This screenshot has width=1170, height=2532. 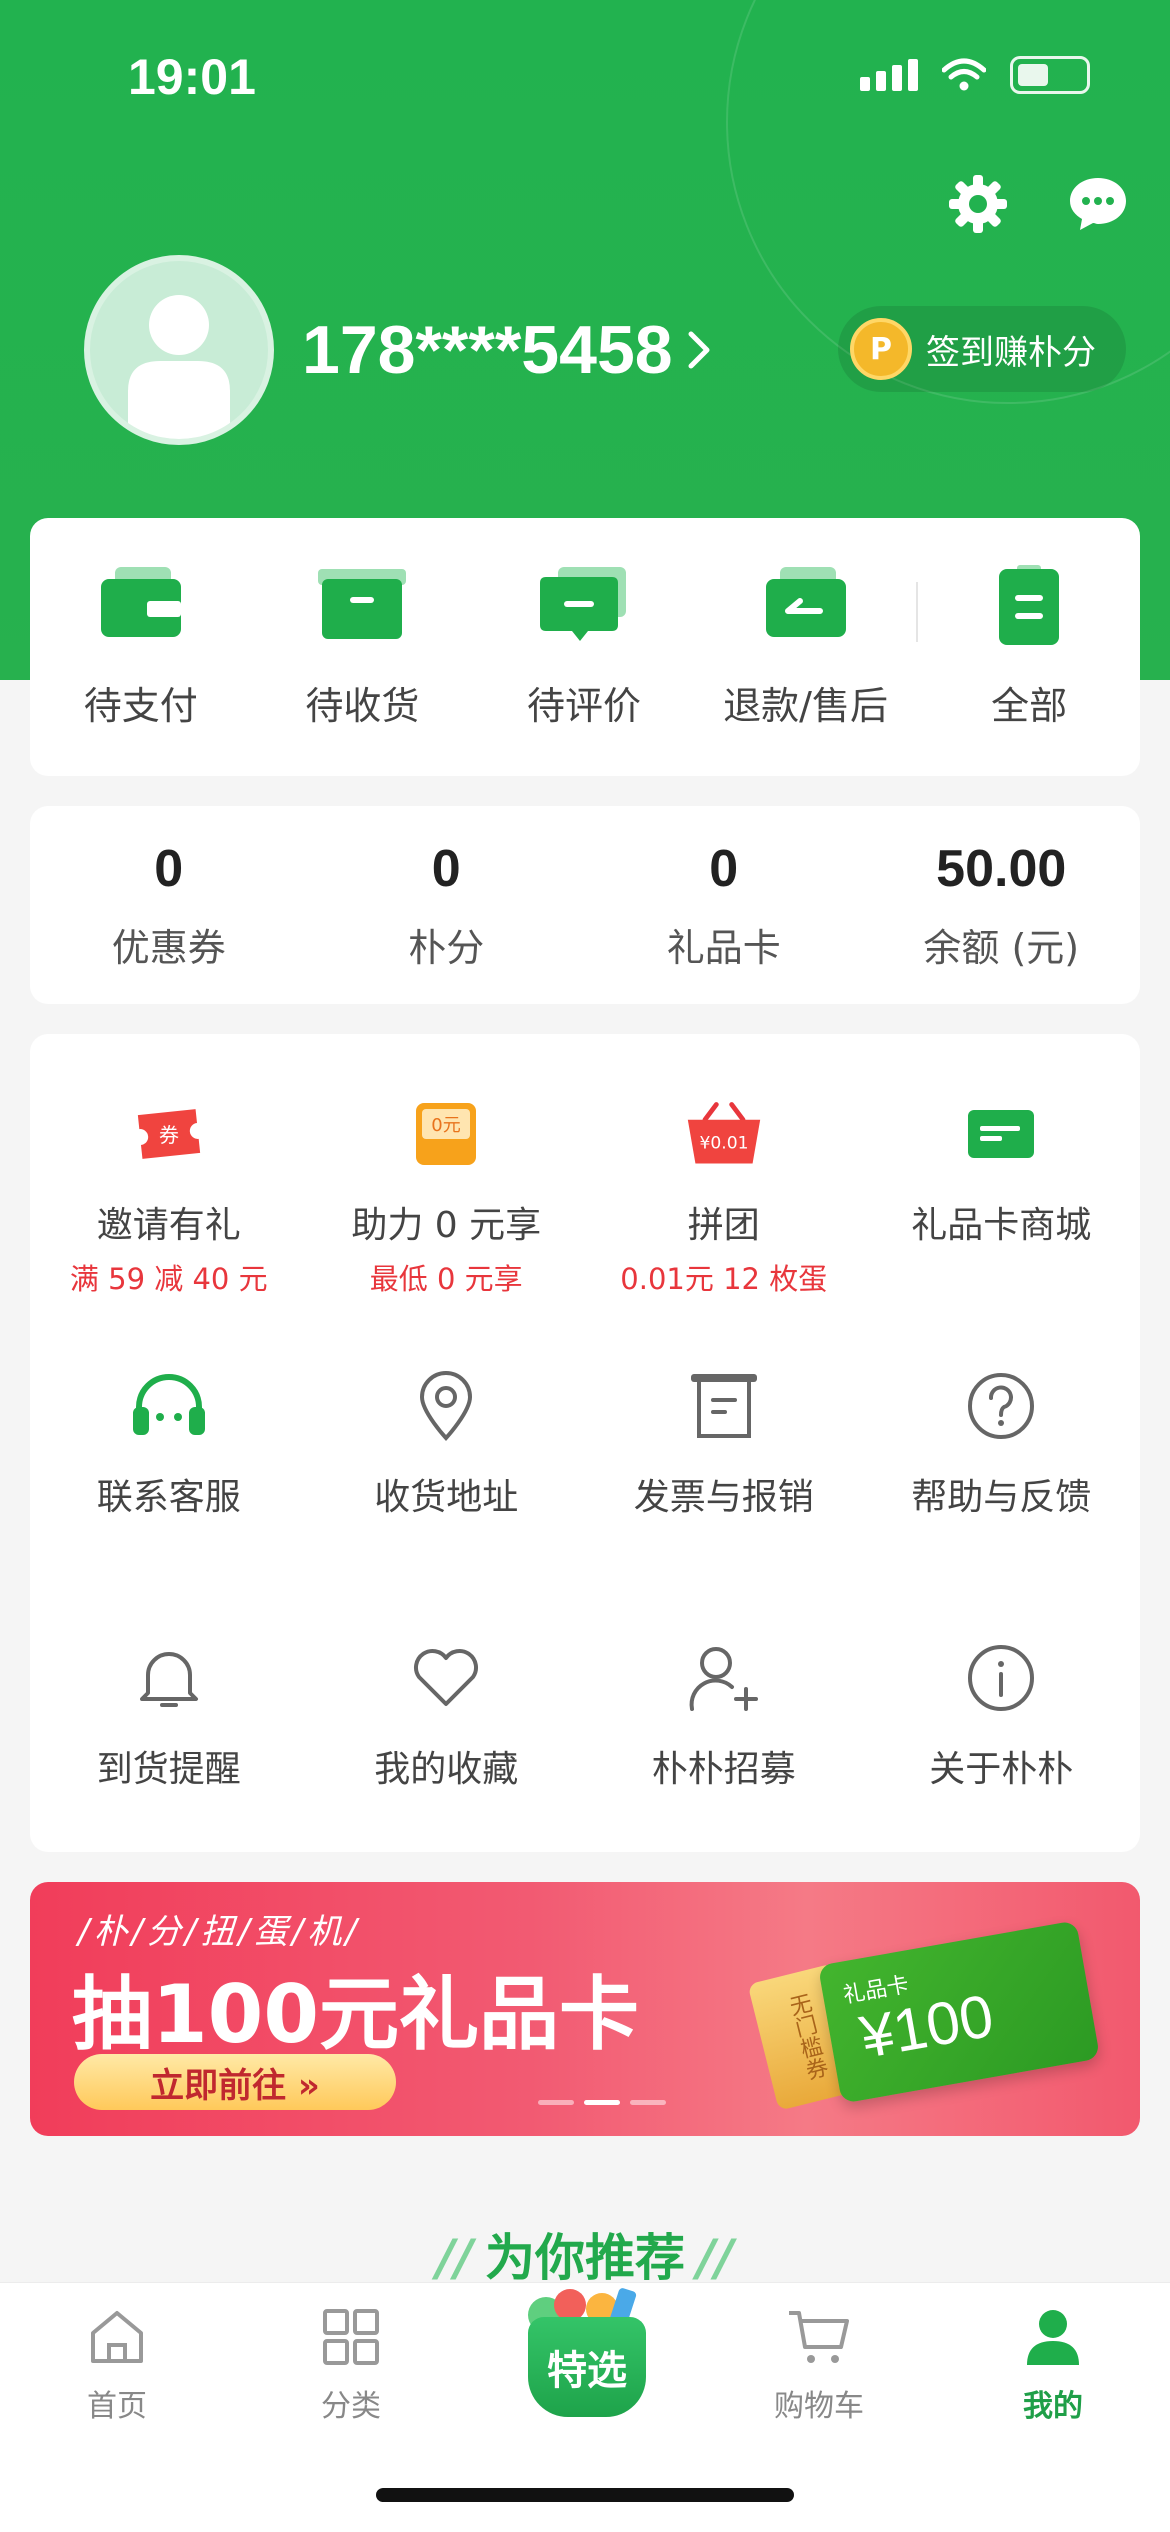 I want to click on phone-number: 178****5458, so click(x=487, y=350).